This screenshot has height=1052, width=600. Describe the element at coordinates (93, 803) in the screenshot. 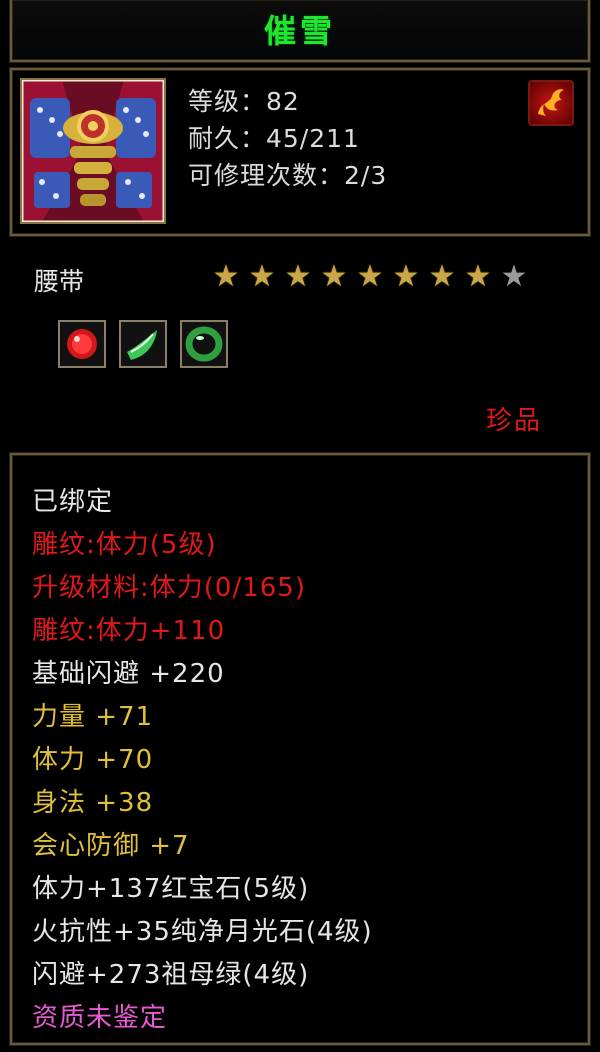

I see `attribute-line: 身法 +38` at that location.